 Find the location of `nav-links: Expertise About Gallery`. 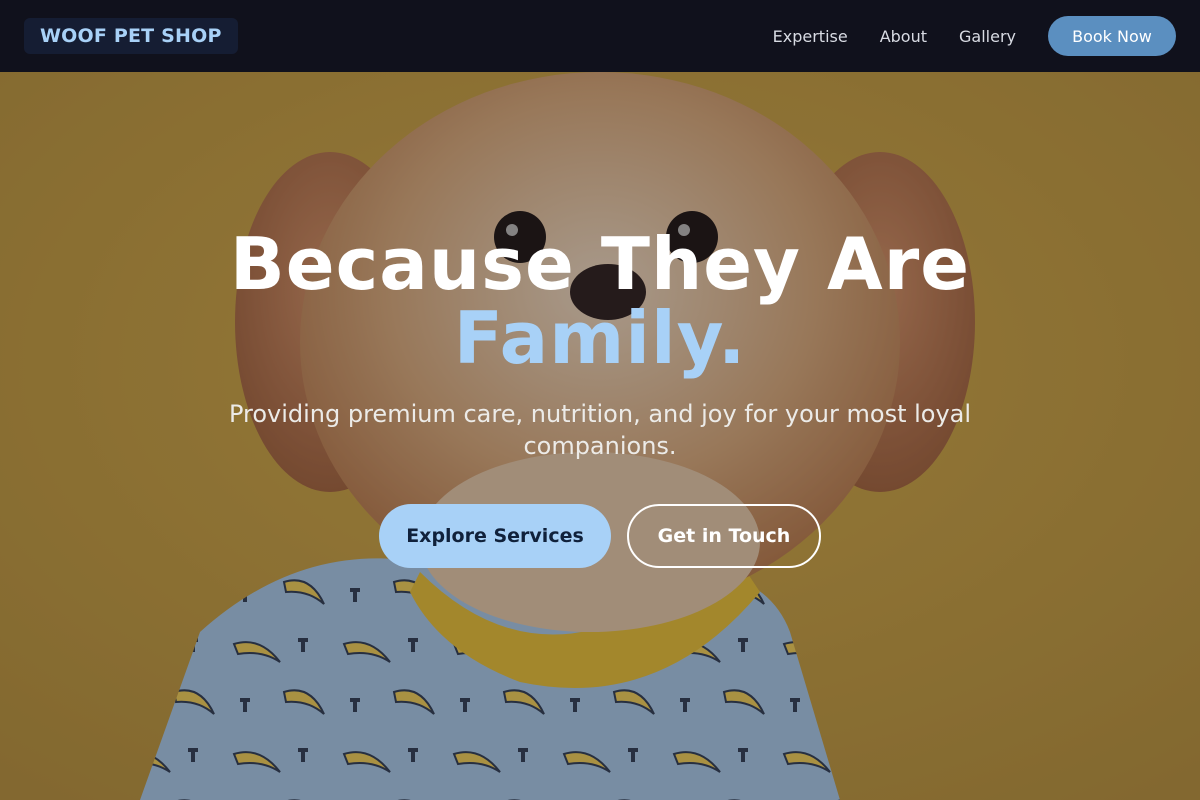

nav-links: Expertise About Gallery is located at coordinates (894, 36).